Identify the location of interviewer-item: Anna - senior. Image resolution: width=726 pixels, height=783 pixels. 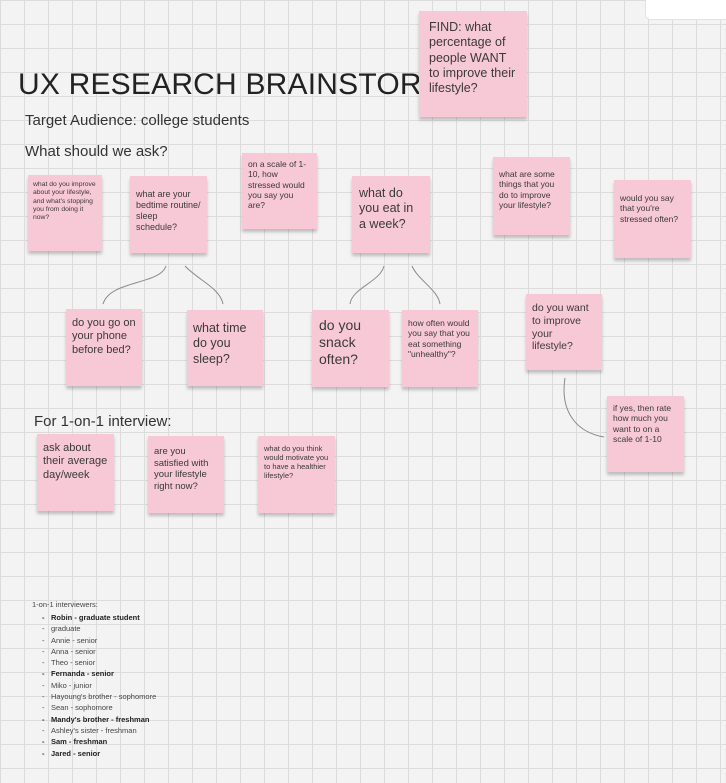
(99, 651).